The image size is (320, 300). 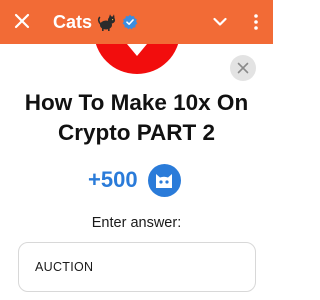 What do you see at coordinates (164, 180) in the screenshot?
I see `cat-coin-icon` at bounding box center [164, 180].